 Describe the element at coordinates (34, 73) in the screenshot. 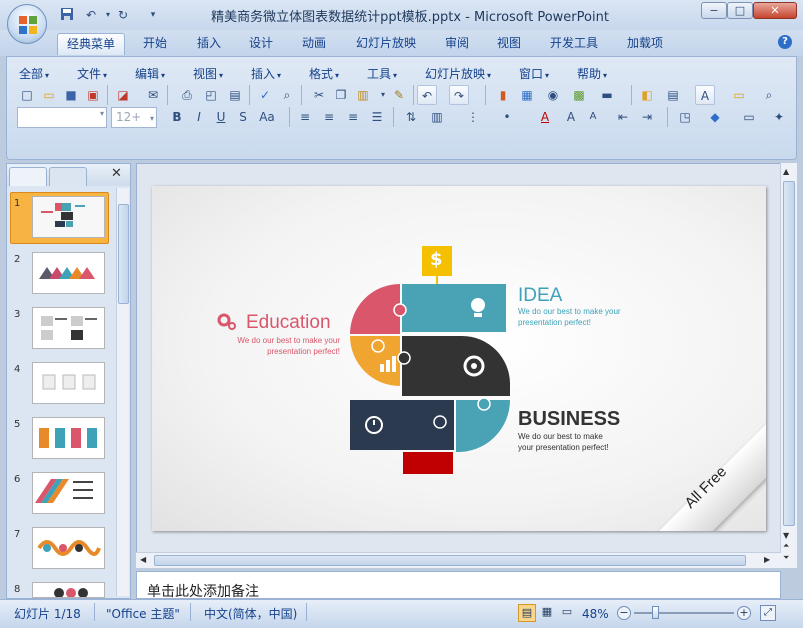

I see `menu-all: 全部 ▾` at that location.